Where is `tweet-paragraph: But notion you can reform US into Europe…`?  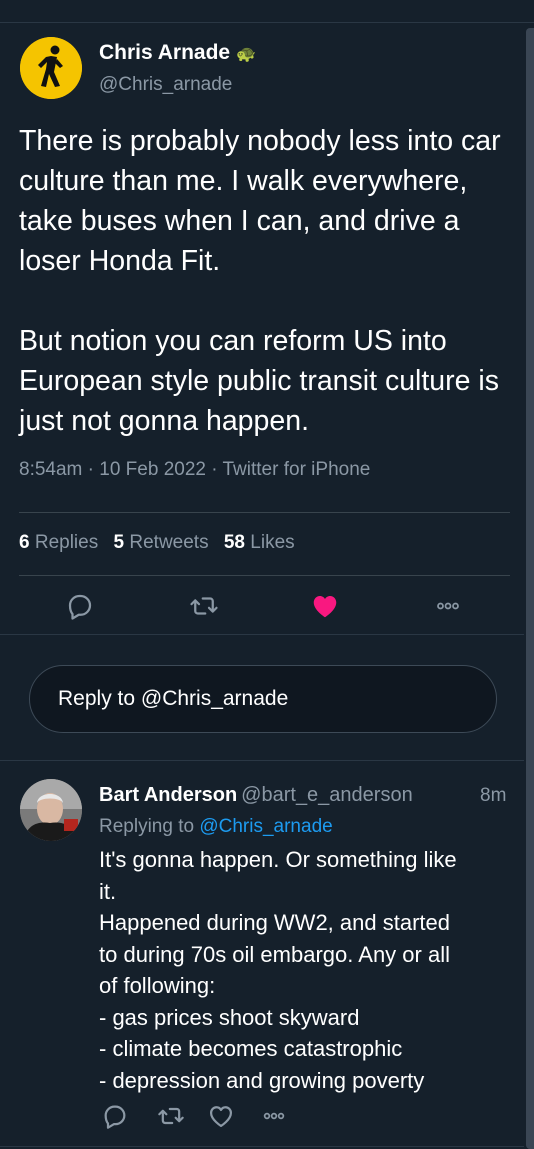 tweet-paragraph: But notion you can reform US into Europe… is located at coordinates (259, 381).